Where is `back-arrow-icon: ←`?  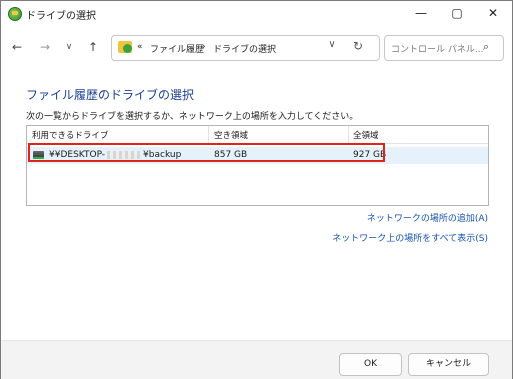
back-arrow-icon: ← is located at coordinates (17, 47).